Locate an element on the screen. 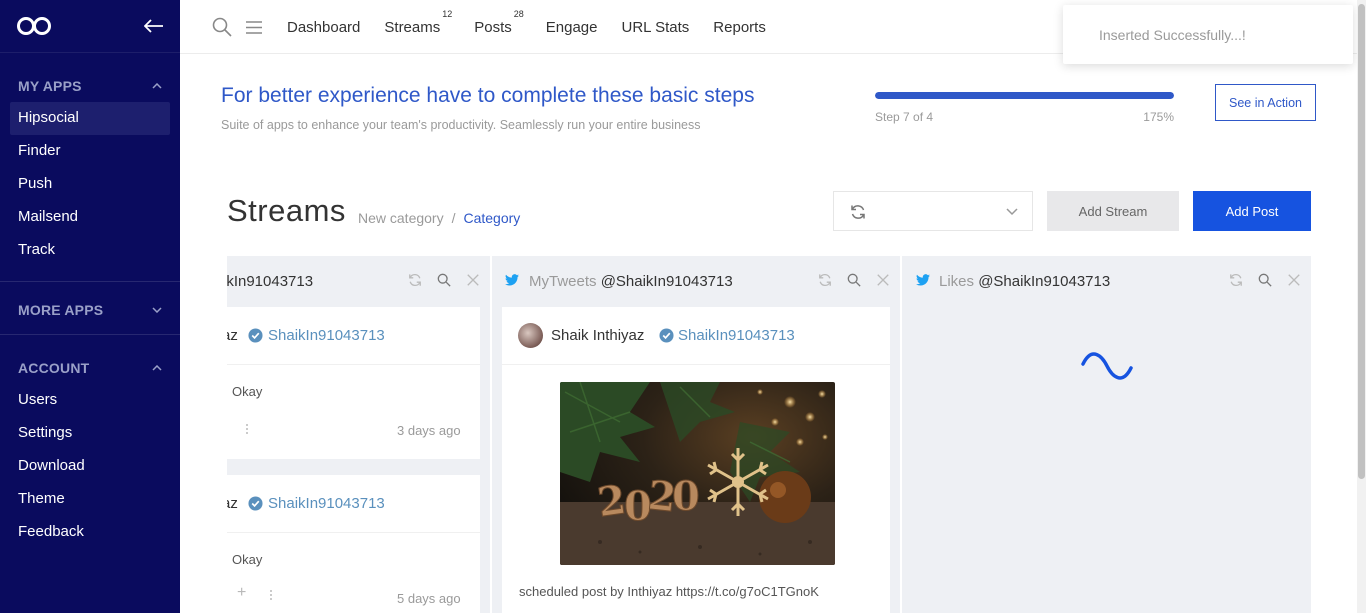  sidebar-item-finder: Finder is located at coordinates (90, 151).